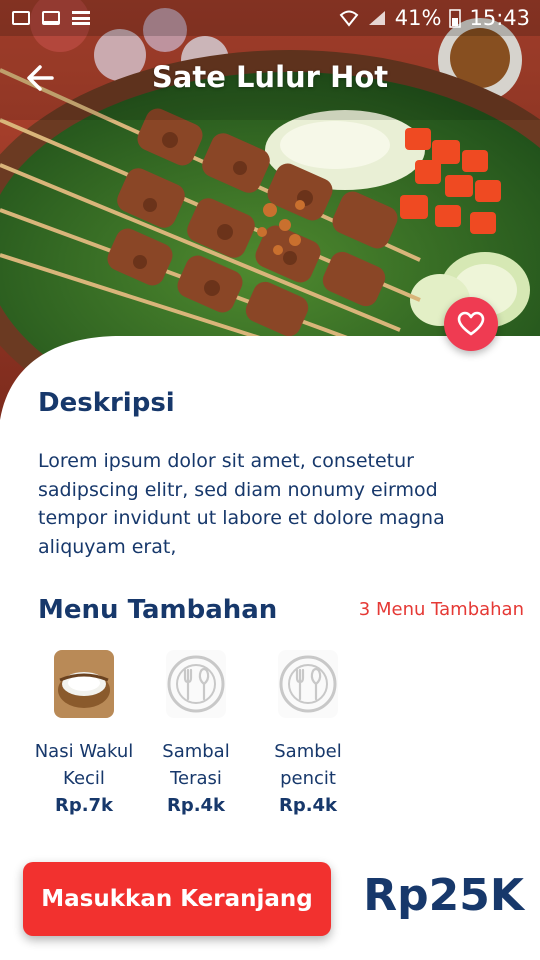  I want to click on addon-item: Sambel pencit Rp.4k, so click(308, 734).